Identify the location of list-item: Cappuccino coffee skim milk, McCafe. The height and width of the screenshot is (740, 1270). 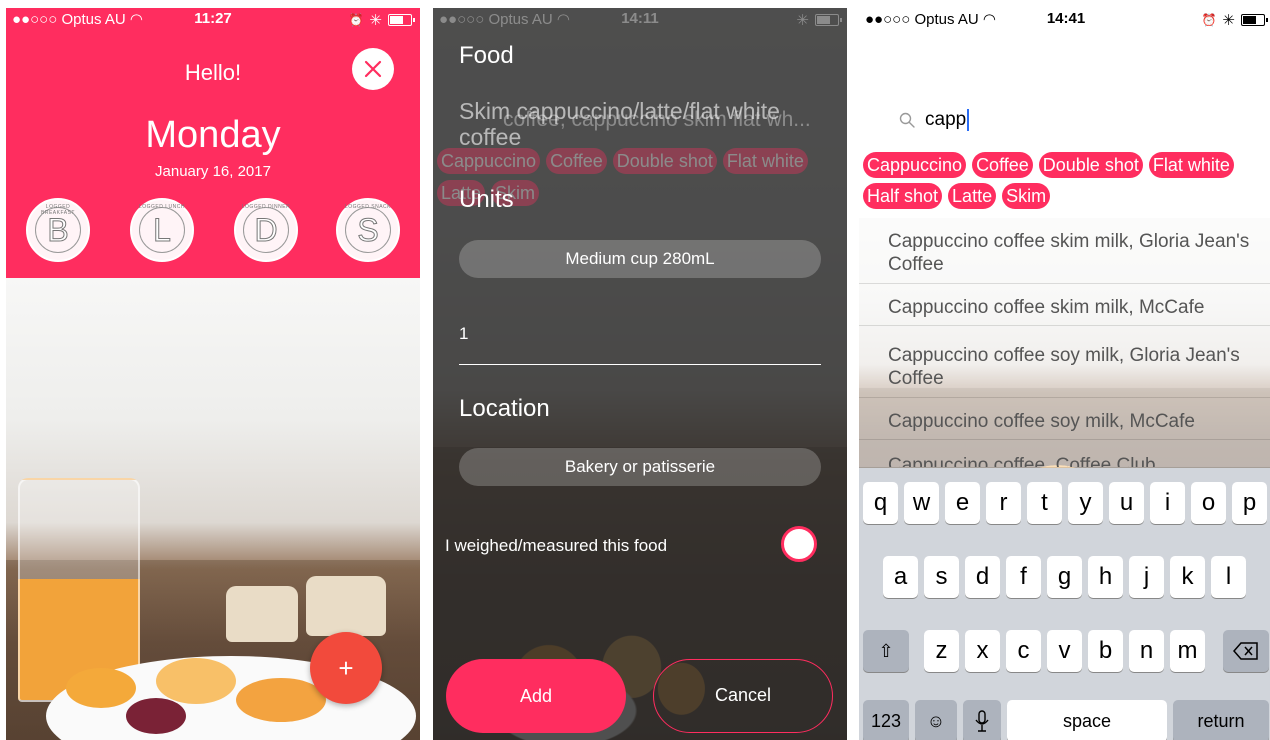
(1064, 311).